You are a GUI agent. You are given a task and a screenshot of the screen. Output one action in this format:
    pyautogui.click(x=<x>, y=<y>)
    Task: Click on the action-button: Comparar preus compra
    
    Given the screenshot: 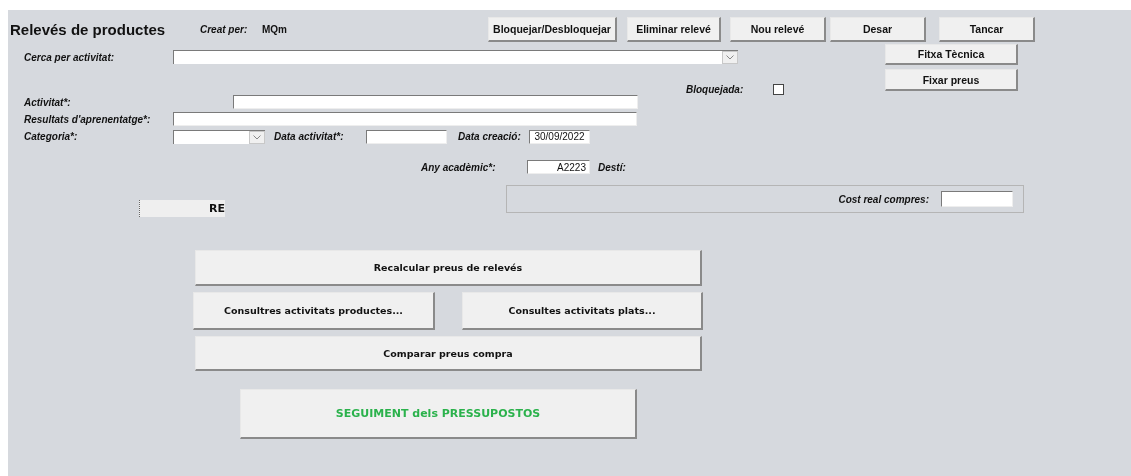 What is the action you would take?
    pyautogui.click(x=448, y=353)
    